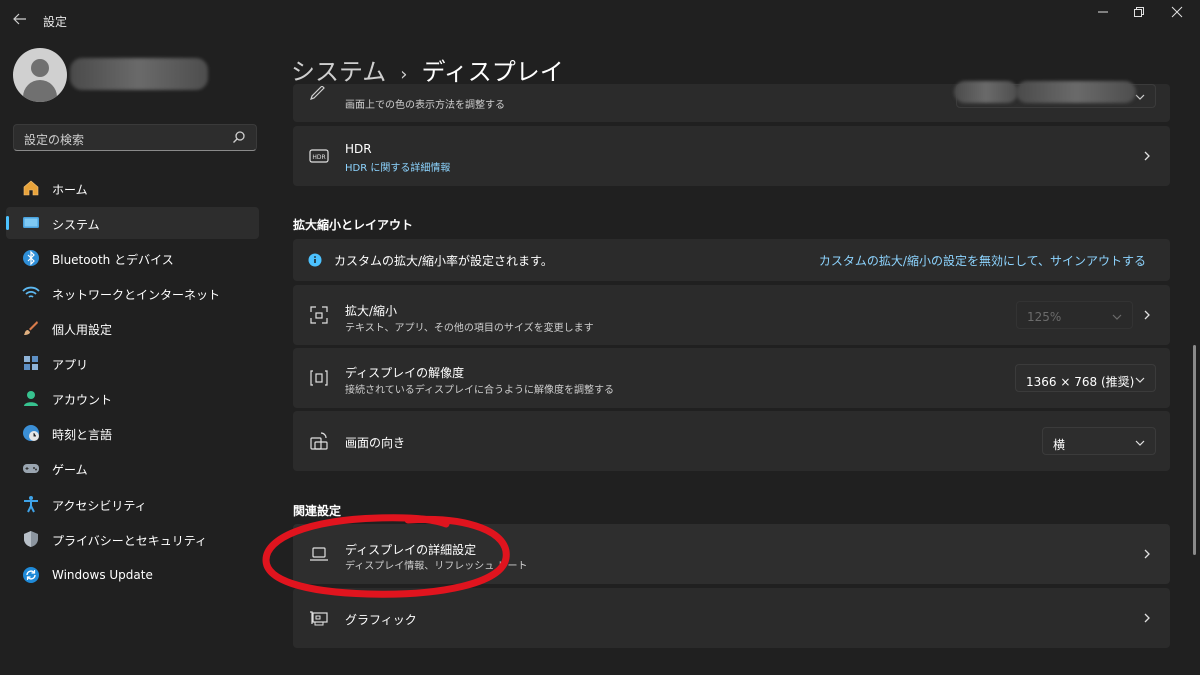 The width and height of the screenshot is (1200, 675). Describe the element at coordinates (40, 91) in the screenshot. I see `avatar-body-icon` at that location.